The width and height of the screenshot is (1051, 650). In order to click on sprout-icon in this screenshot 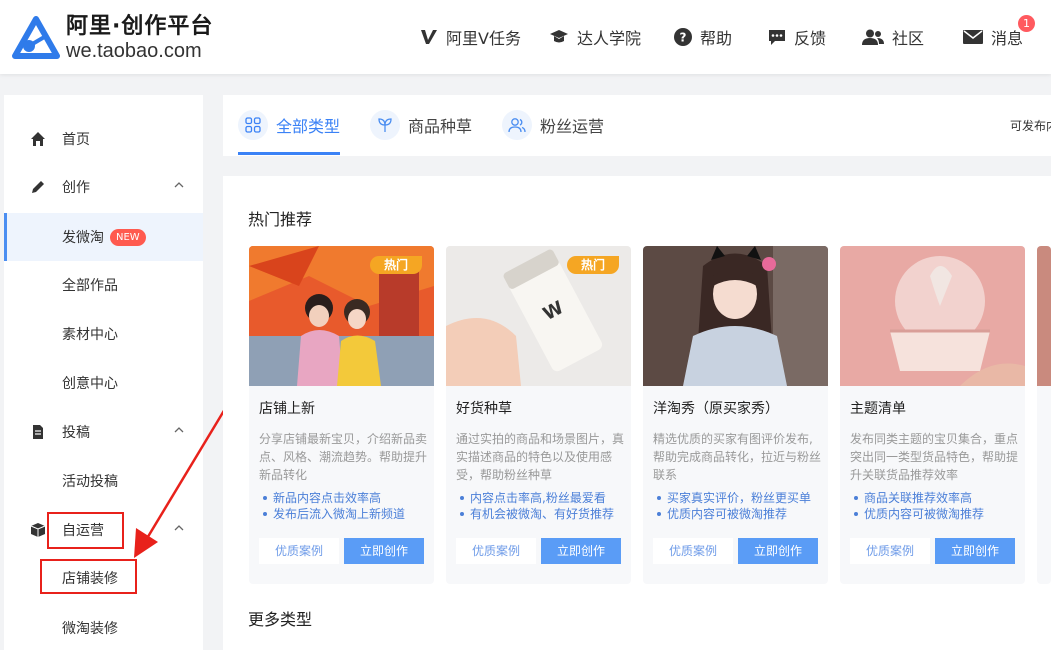, I will do `click(385, 125)`.